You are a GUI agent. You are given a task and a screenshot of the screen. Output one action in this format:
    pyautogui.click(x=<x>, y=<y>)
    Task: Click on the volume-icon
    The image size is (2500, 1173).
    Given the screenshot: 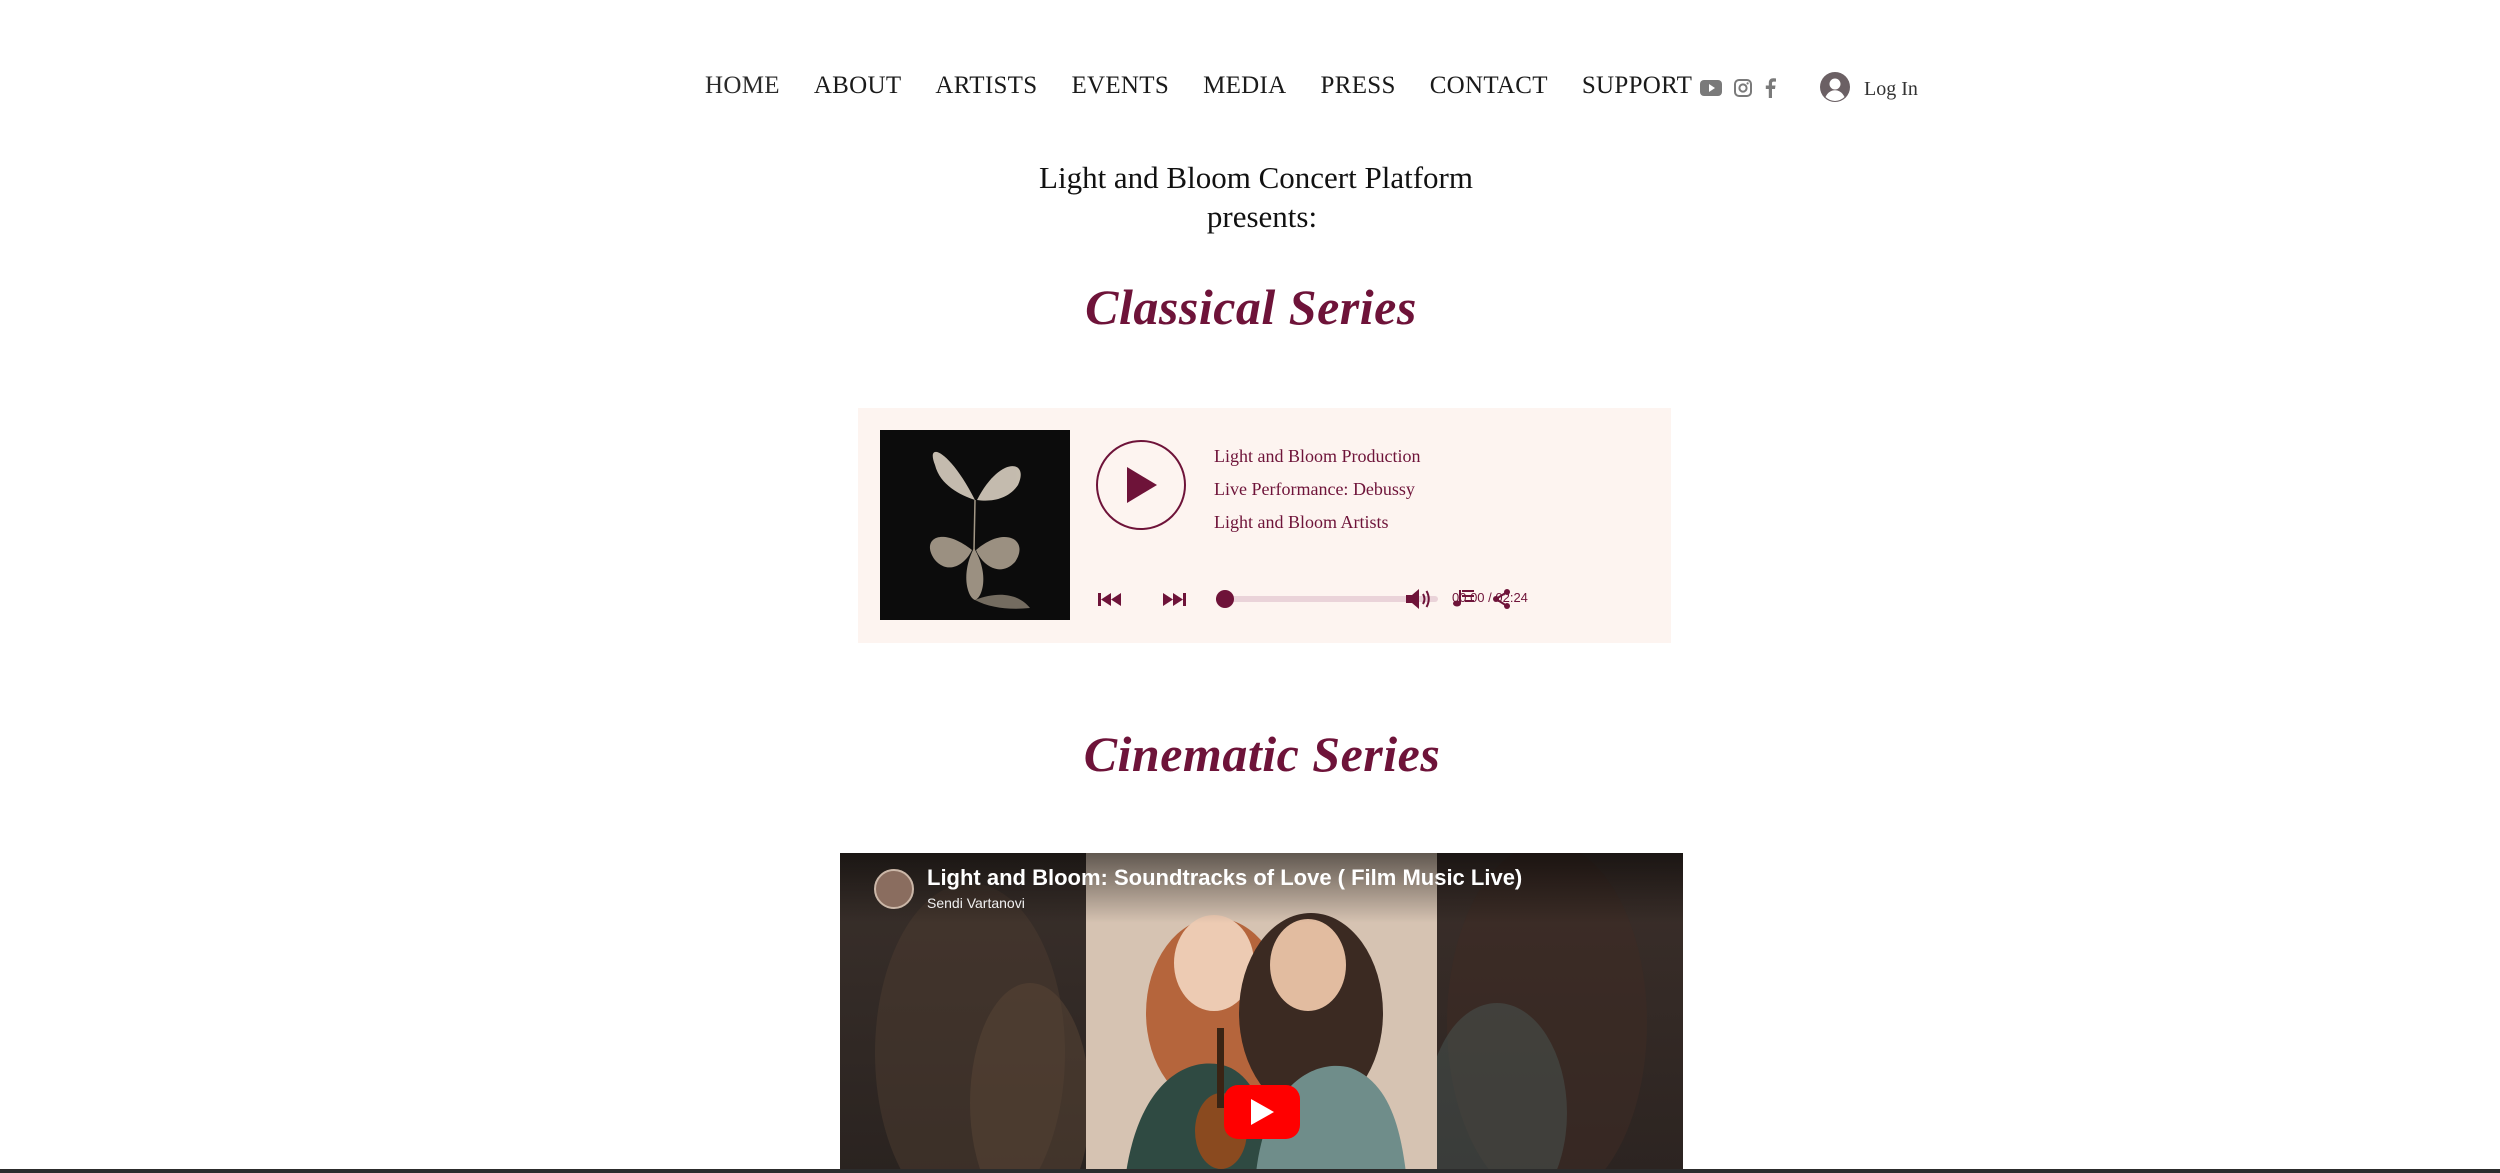 What is the action you would take?
    pyautogui.click(x=1419, y=601)
    